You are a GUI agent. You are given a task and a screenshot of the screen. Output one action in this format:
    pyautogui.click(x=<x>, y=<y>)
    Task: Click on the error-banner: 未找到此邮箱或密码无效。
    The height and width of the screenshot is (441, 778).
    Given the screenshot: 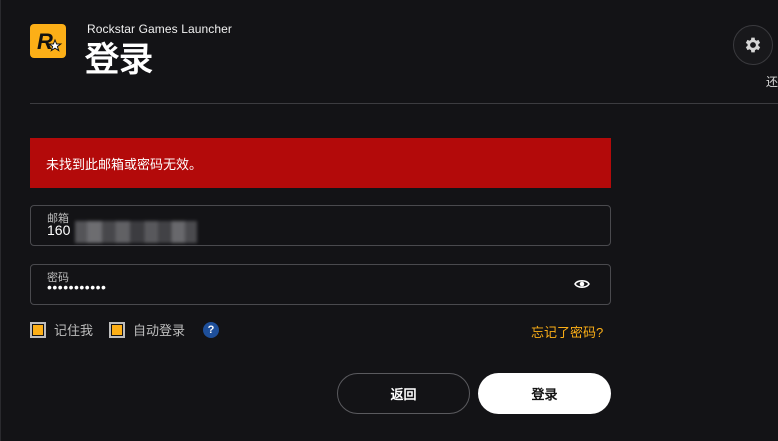 What is the action you would take?
    pyautogui.click(x=320, y=163)
    